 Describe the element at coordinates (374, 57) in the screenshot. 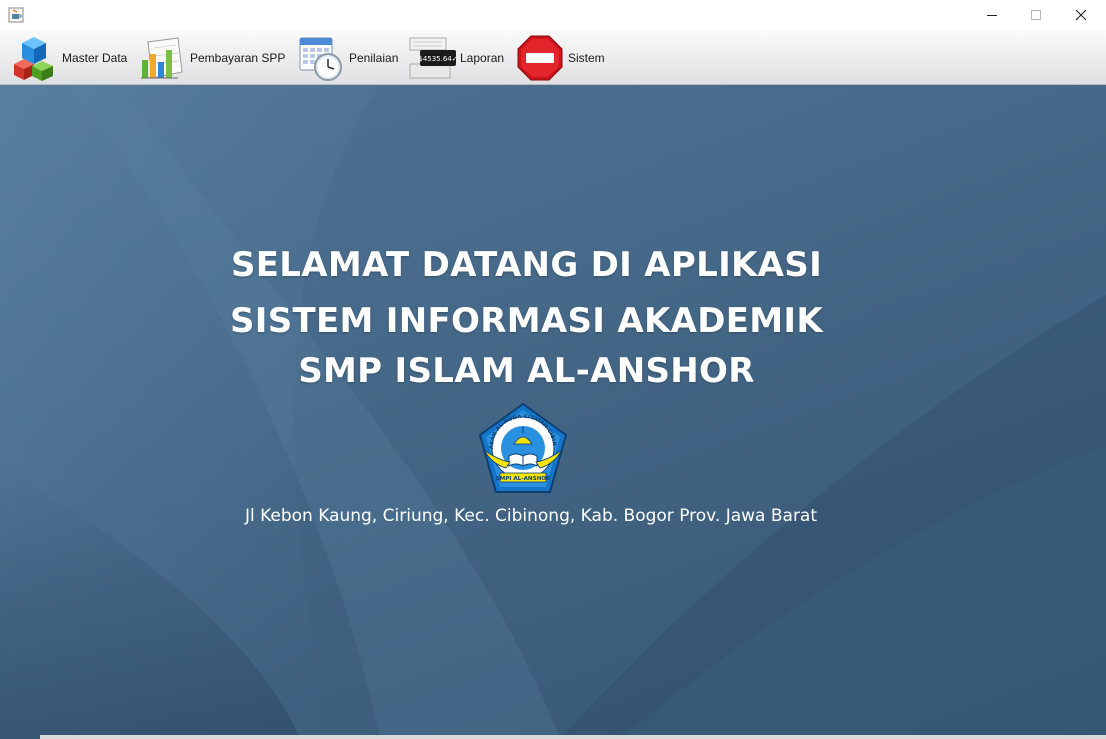

I see `penilaian-label: Penilaian` at that location.